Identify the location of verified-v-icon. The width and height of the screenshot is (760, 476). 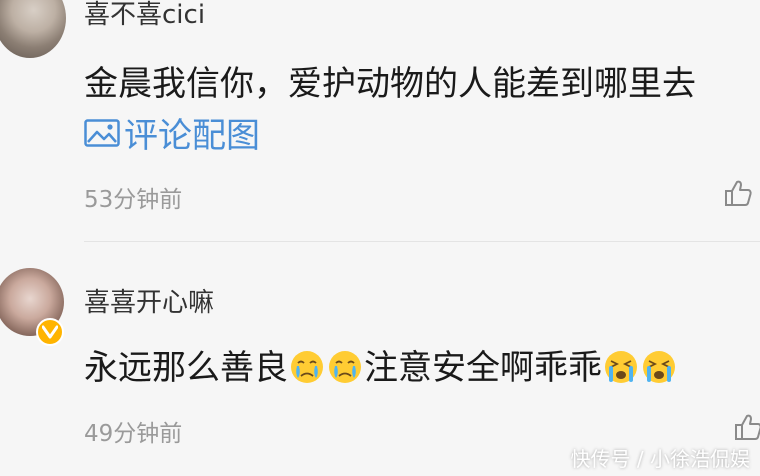
(50, 332).